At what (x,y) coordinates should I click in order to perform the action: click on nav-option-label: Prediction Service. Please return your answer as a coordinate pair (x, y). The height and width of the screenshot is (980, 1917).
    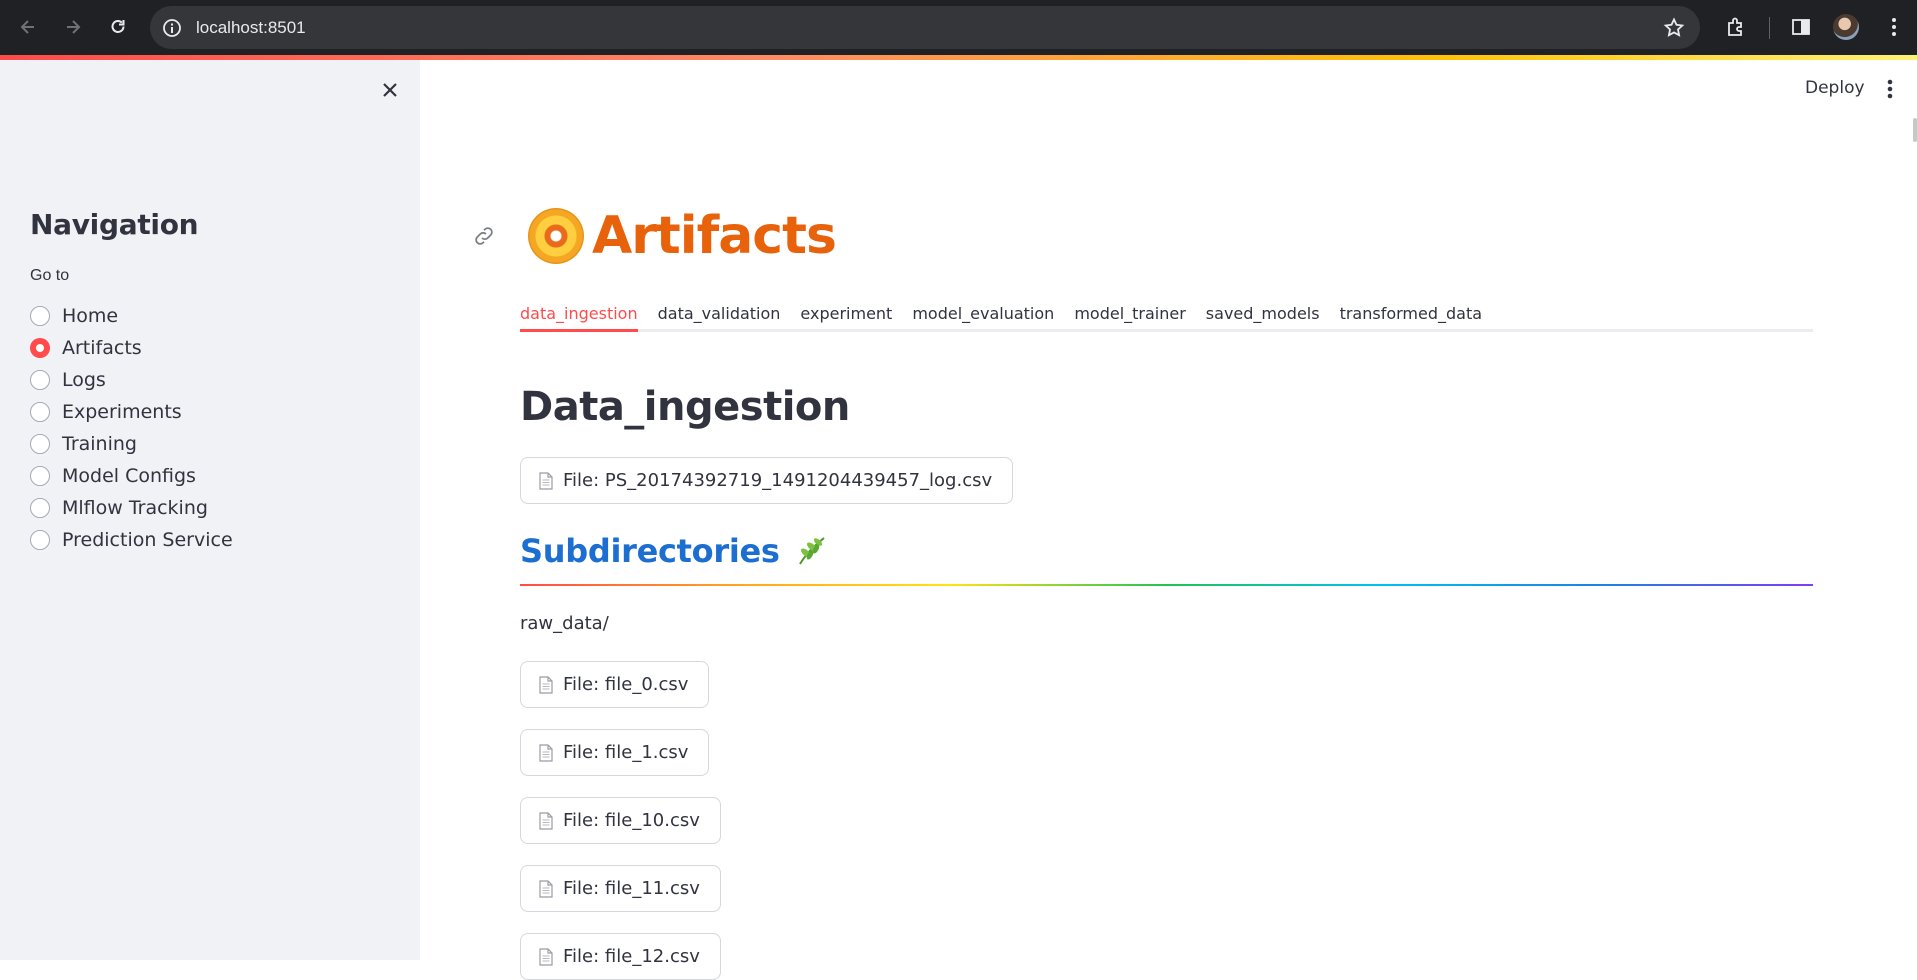
    Looking at the image, I should click on (147, 540).